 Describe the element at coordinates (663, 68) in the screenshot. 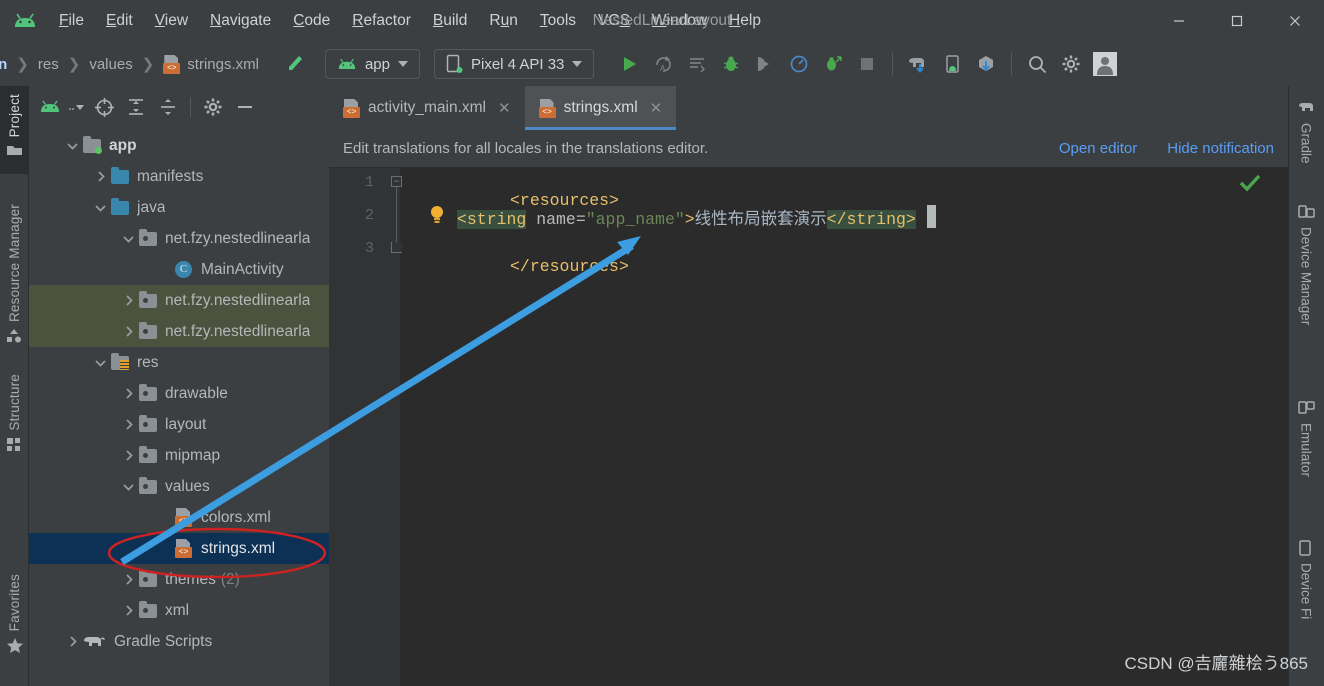

I see `svg-text: A` at that location.